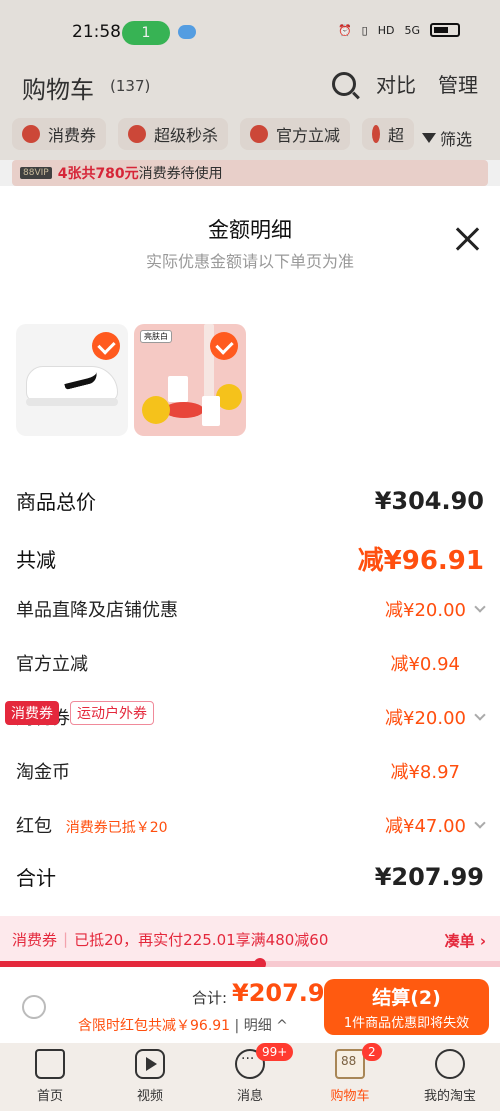 The image size is (500, 1111). I want to click on video-icon, so click(150, 1064).